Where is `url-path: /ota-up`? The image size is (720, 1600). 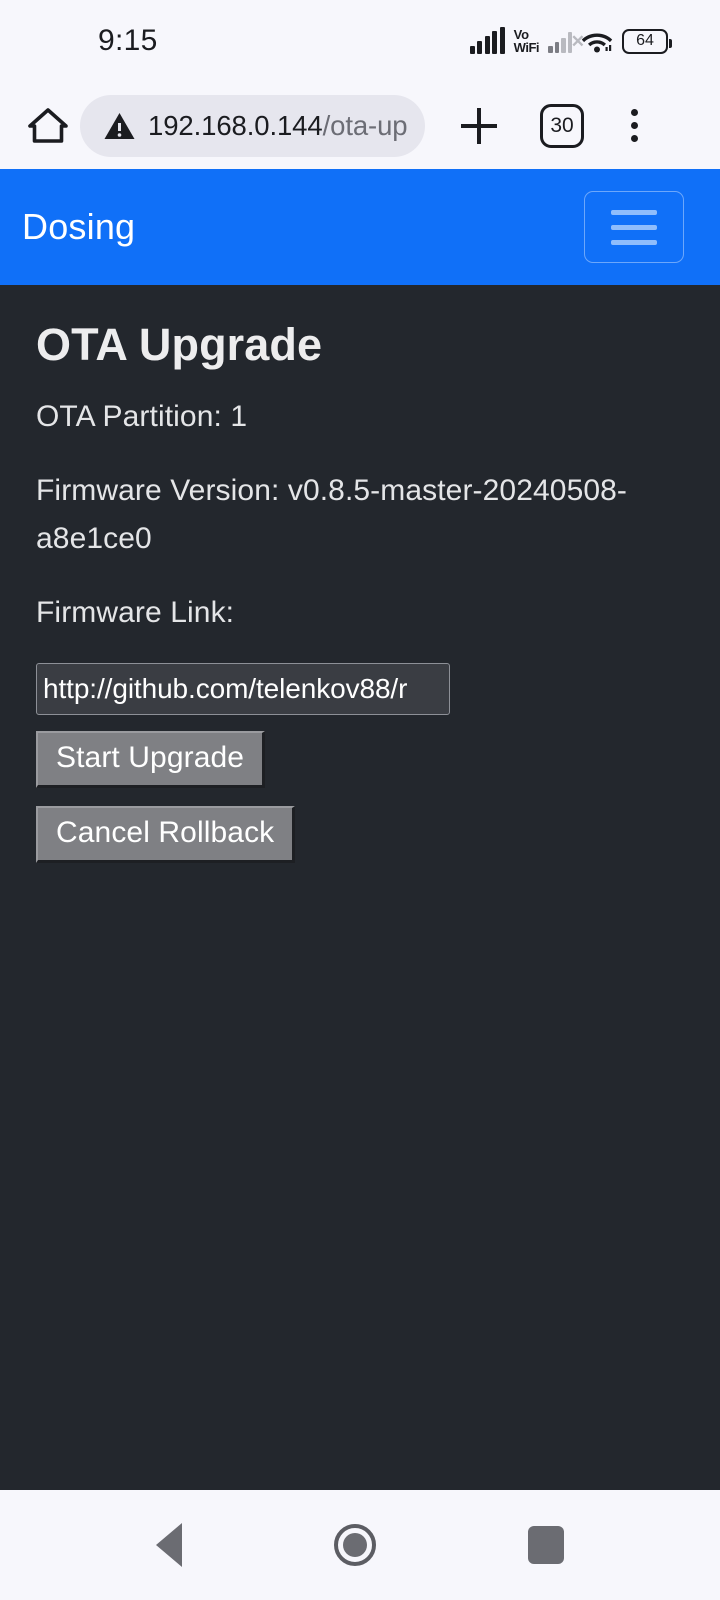
url-path: /ota-up is located at coordinates (365, 125).